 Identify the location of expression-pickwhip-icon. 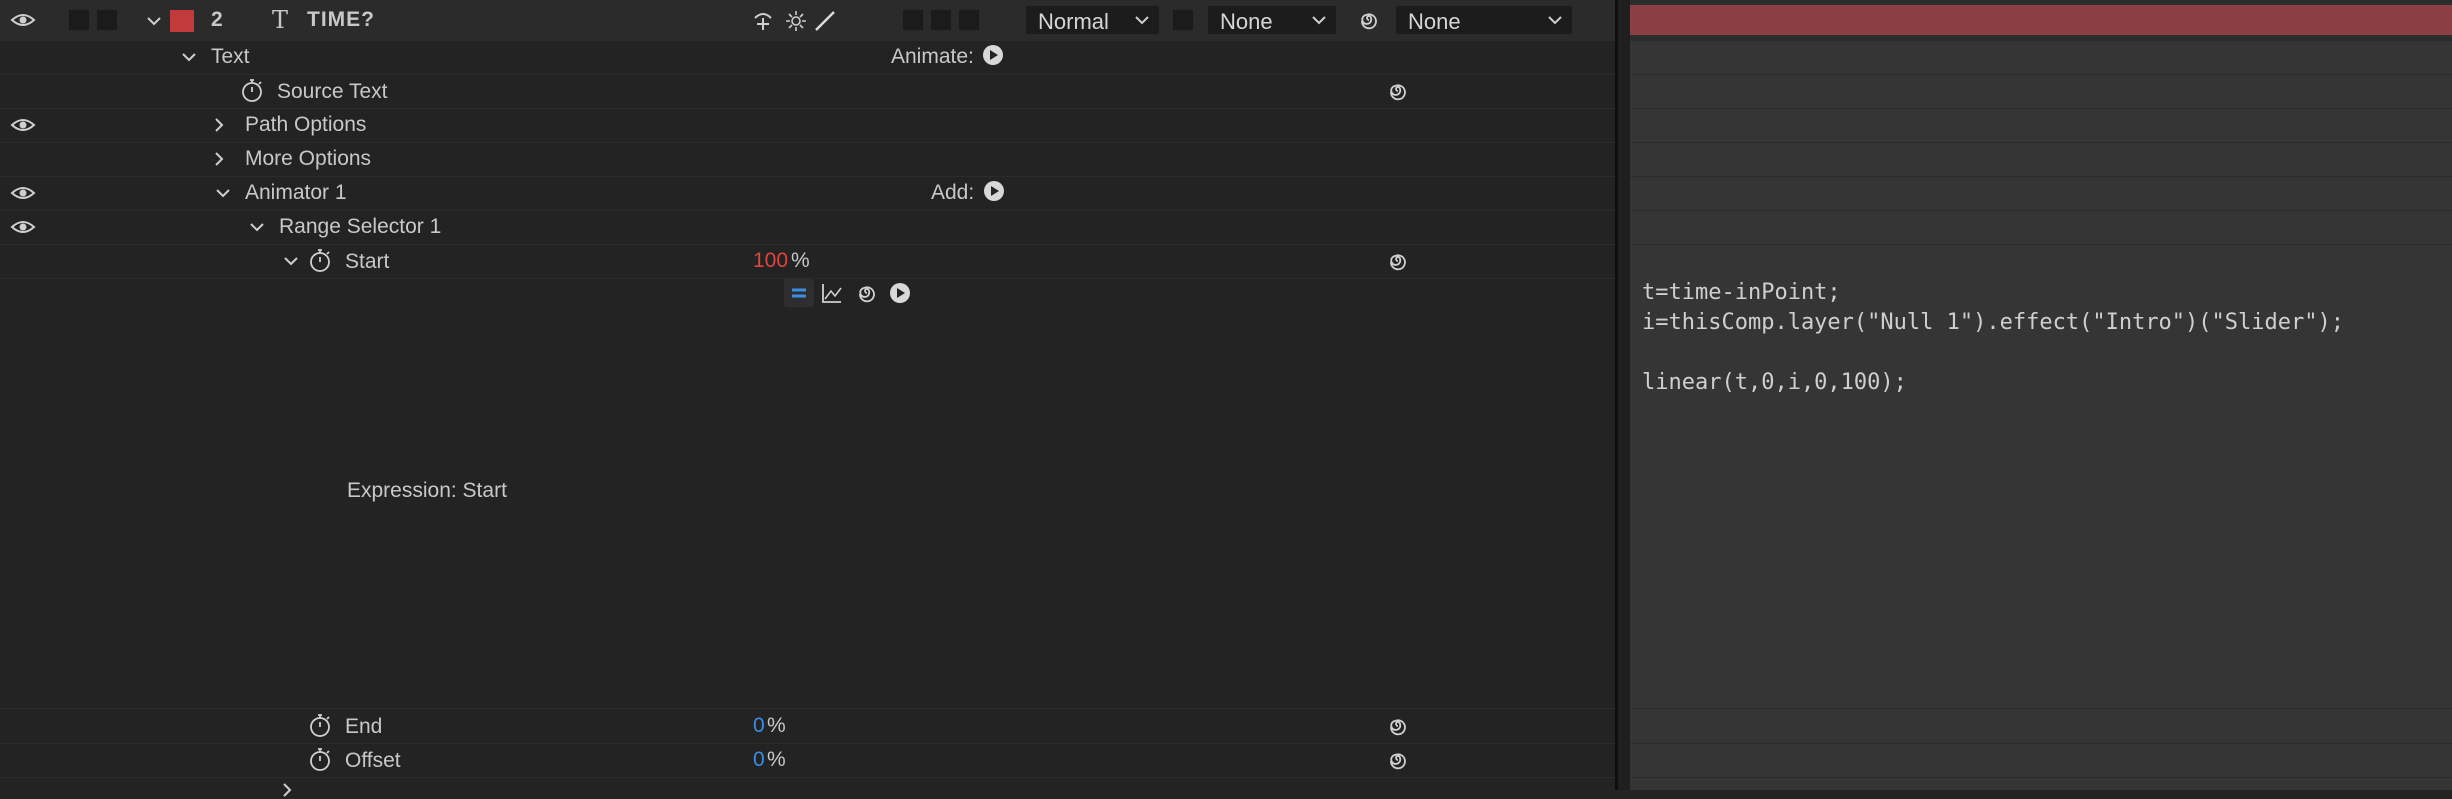
(867, 293).